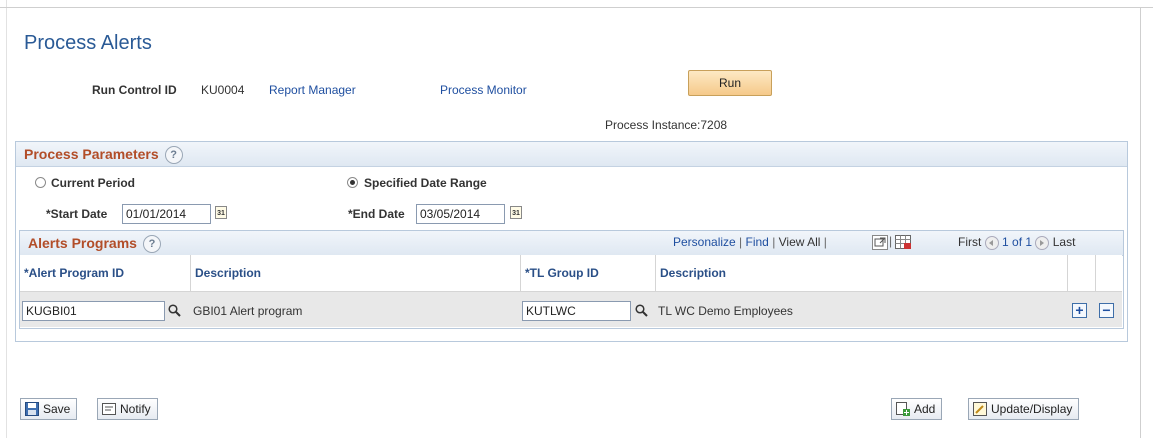  I want to click on tl-group-id-input, so click(576, 311).